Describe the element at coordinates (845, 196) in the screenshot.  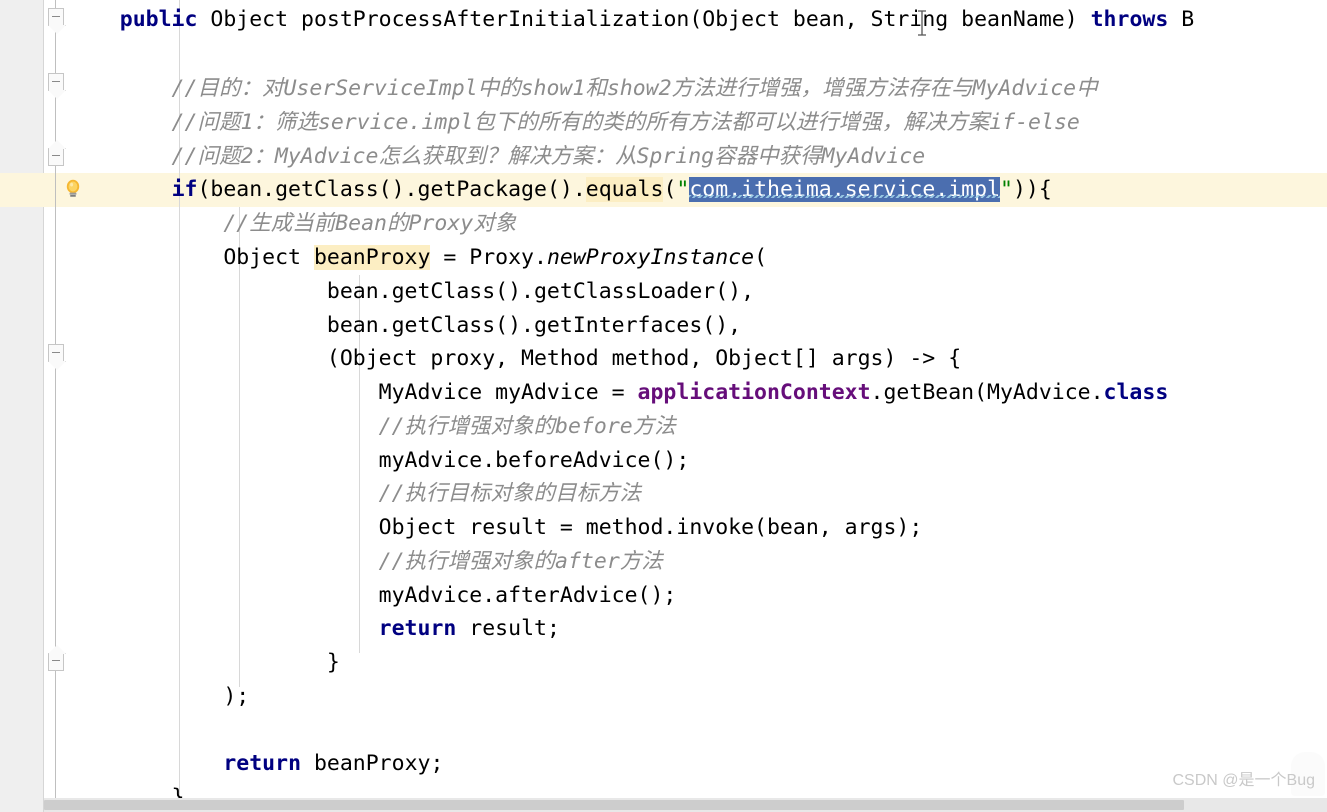
I see `spellcheck-squiggle` at that location.